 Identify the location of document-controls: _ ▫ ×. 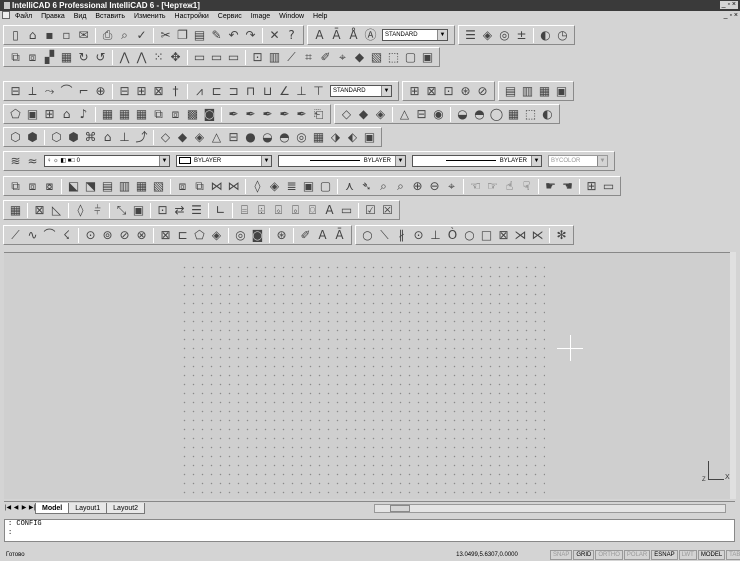
(731, 16).